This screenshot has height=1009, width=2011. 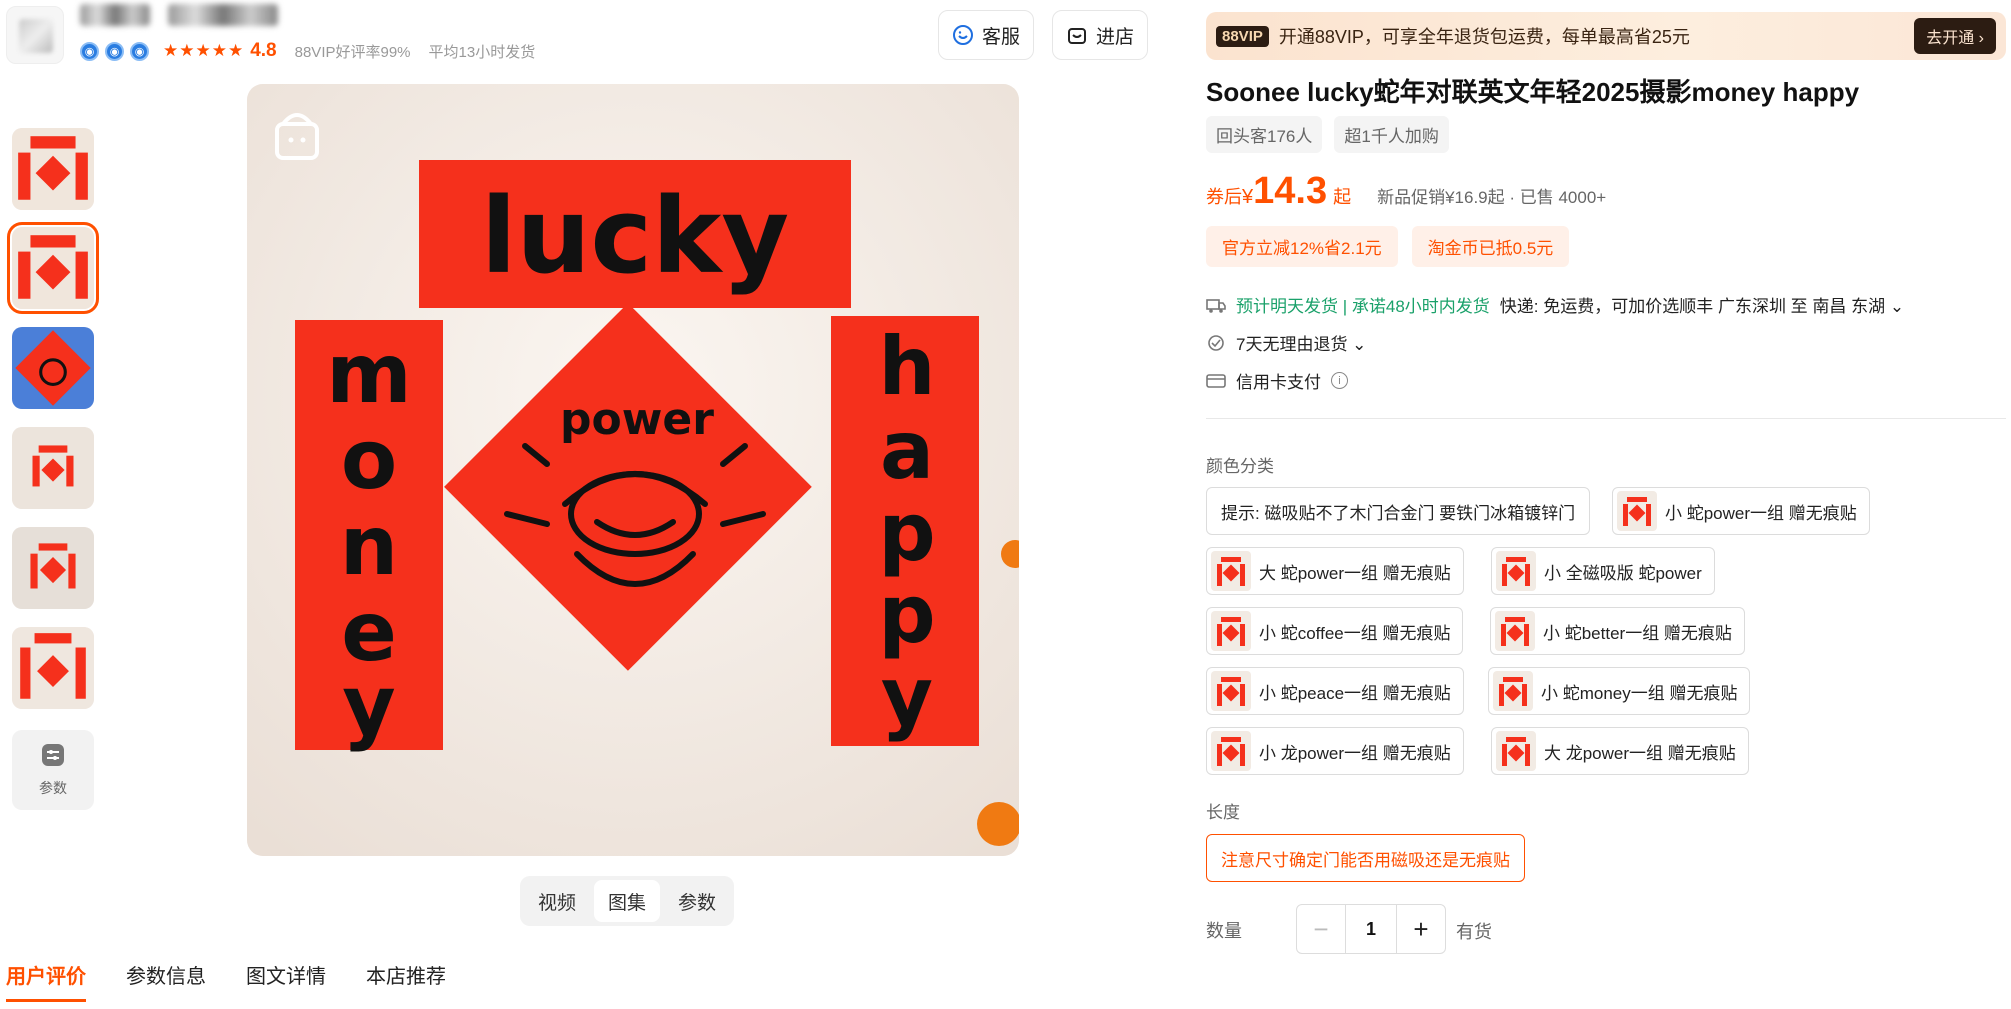 What do you see at coordinates (1264, 134) in the screenshot?
I see `repeat-customers-tag: 回头客176人` at bounding box center [1264, 134].